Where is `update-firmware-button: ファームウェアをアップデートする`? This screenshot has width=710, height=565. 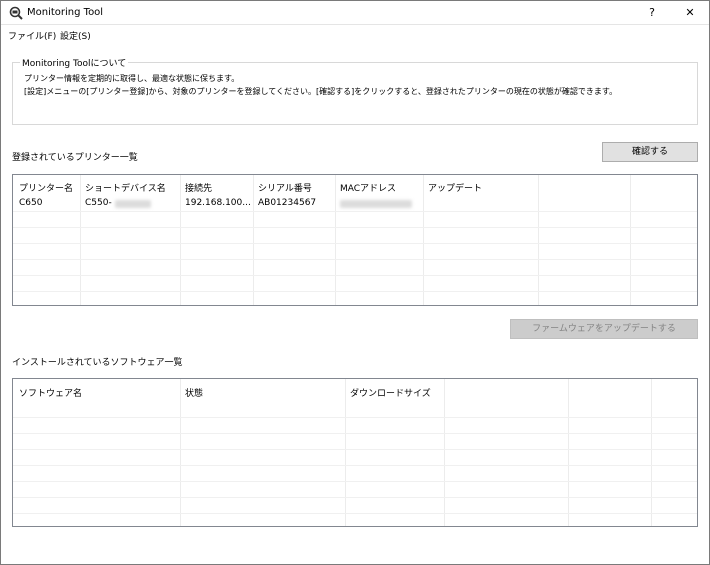 update-firmware-button: ファームウェアをアップデートする is located at coordinates (604, 329).